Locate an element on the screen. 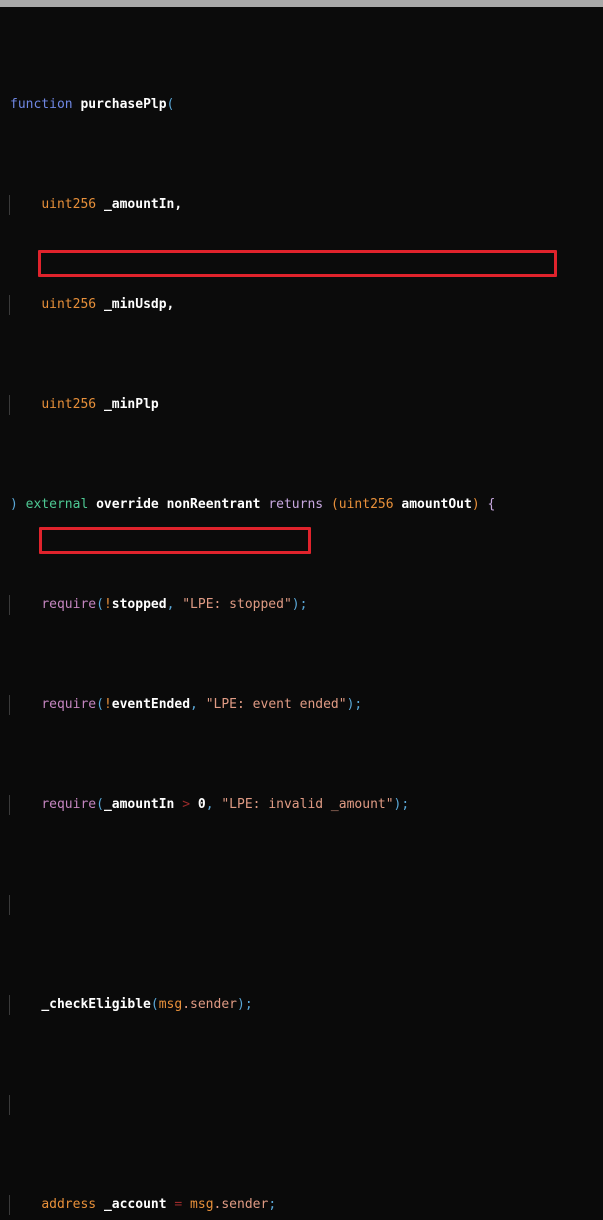  token-function-name: purchasePlp is located at coordinates (123, 104).